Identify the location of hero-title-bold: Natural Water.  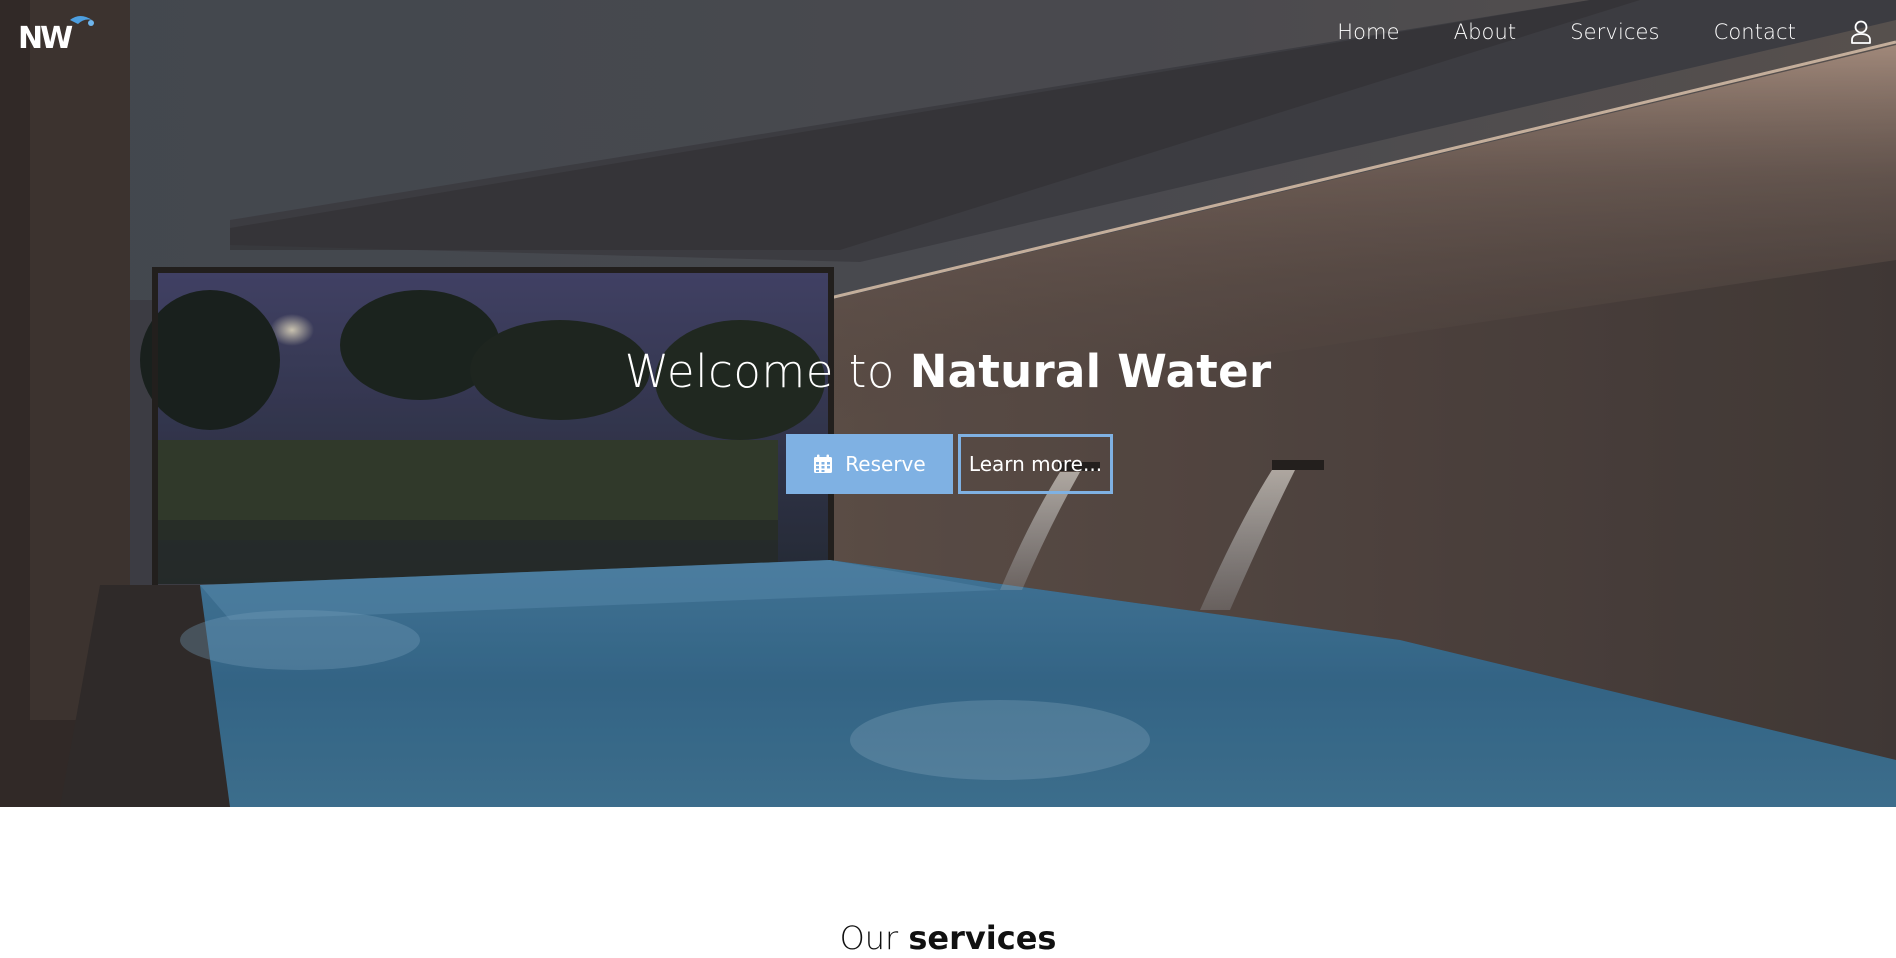
(1090, 371).